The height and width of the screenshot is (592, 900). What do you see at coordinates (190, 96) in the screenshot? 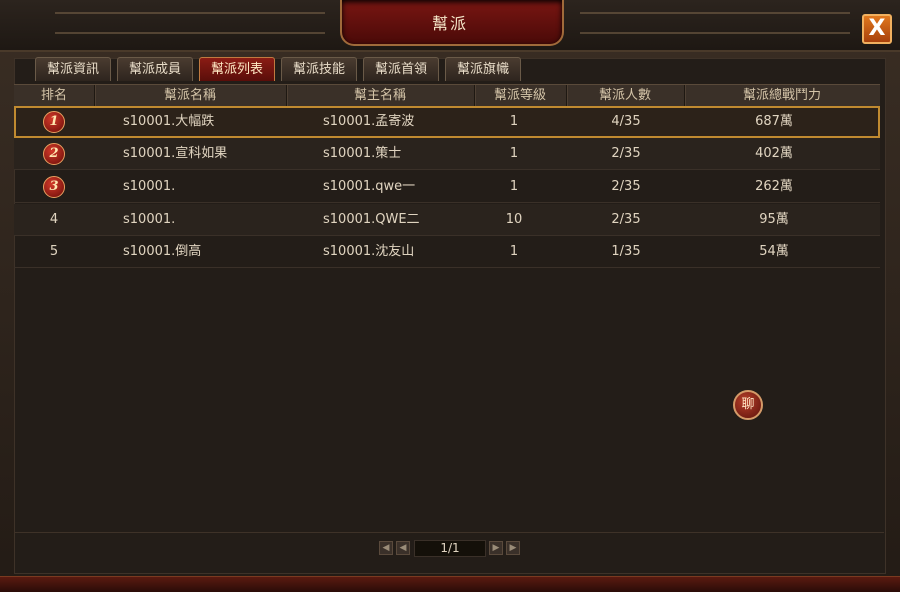
I see `column-header-guild-name: 幫派名稱` at bounding box center [190, 96].